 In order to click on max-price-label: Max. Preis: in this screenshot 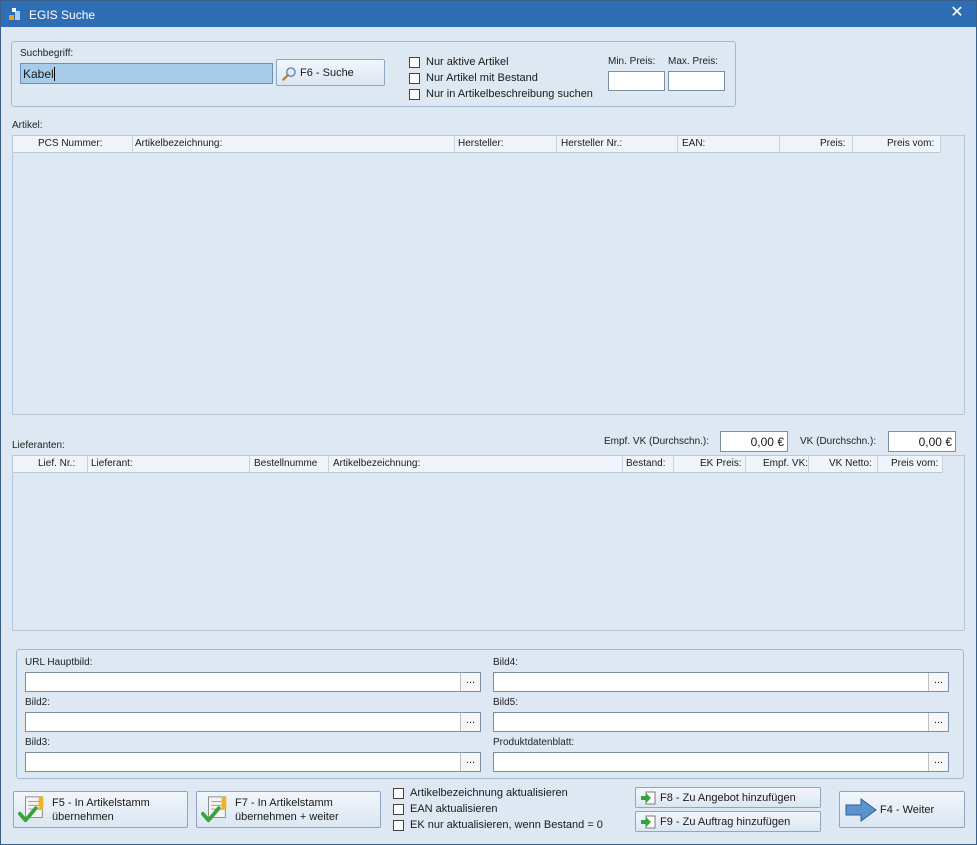, I will do `click(693, 61)`.